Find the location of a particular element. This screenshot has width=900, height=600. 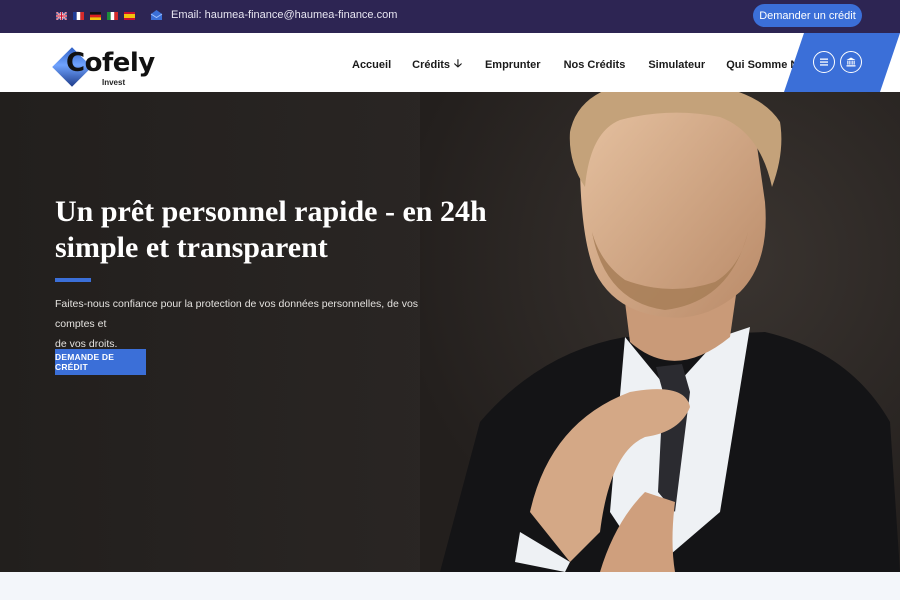

flag-de-icon is located at coordinates (95, 16).